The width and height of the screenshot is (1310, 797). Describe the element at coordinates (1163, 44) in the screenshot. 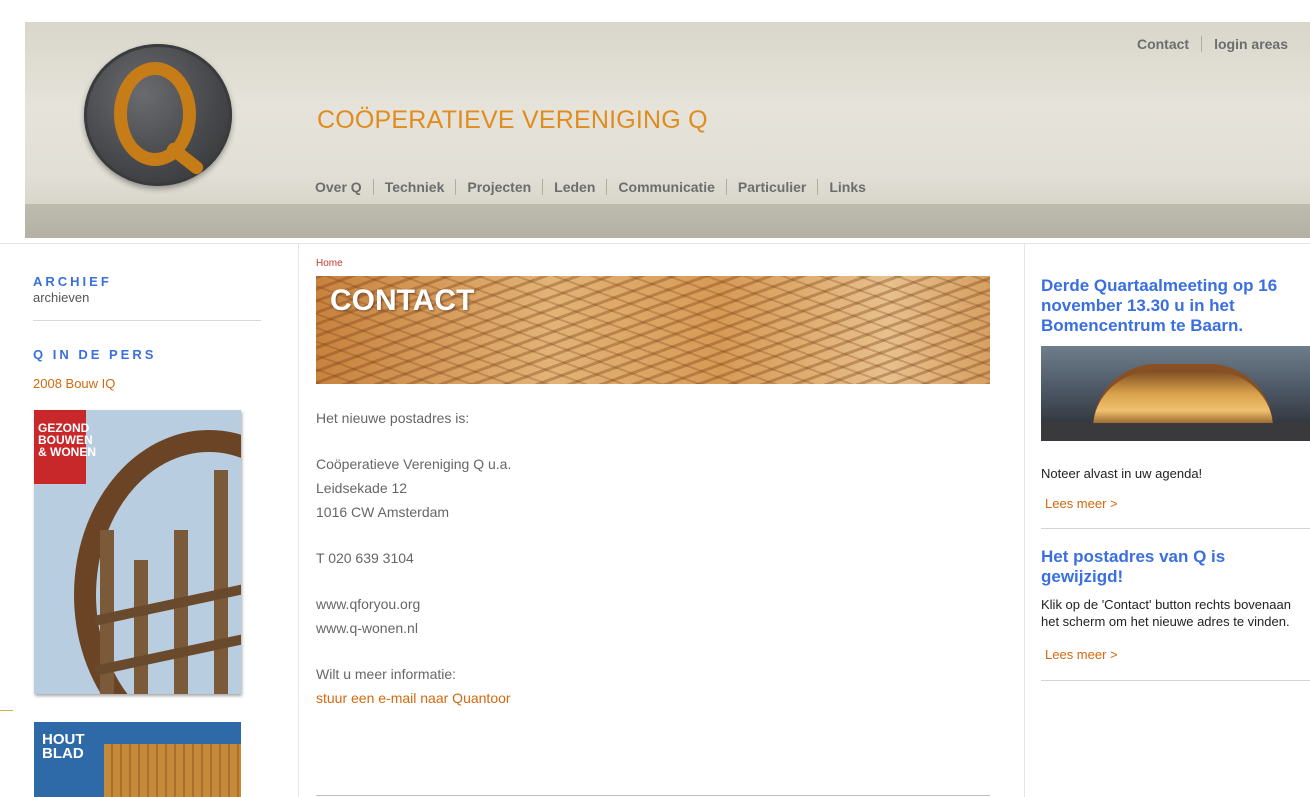

I see `contact-link: Contact` at that location.